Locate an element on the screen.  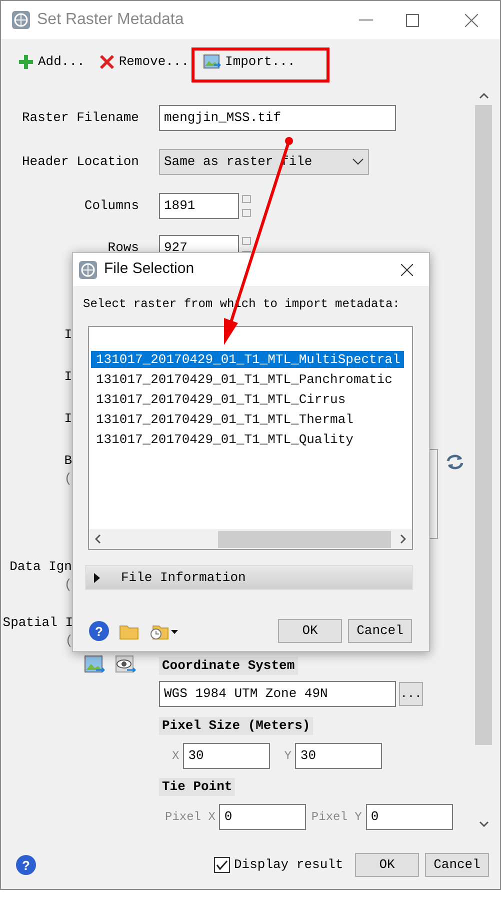
horizontal-scrollbar is located at coordinates (250, 539).